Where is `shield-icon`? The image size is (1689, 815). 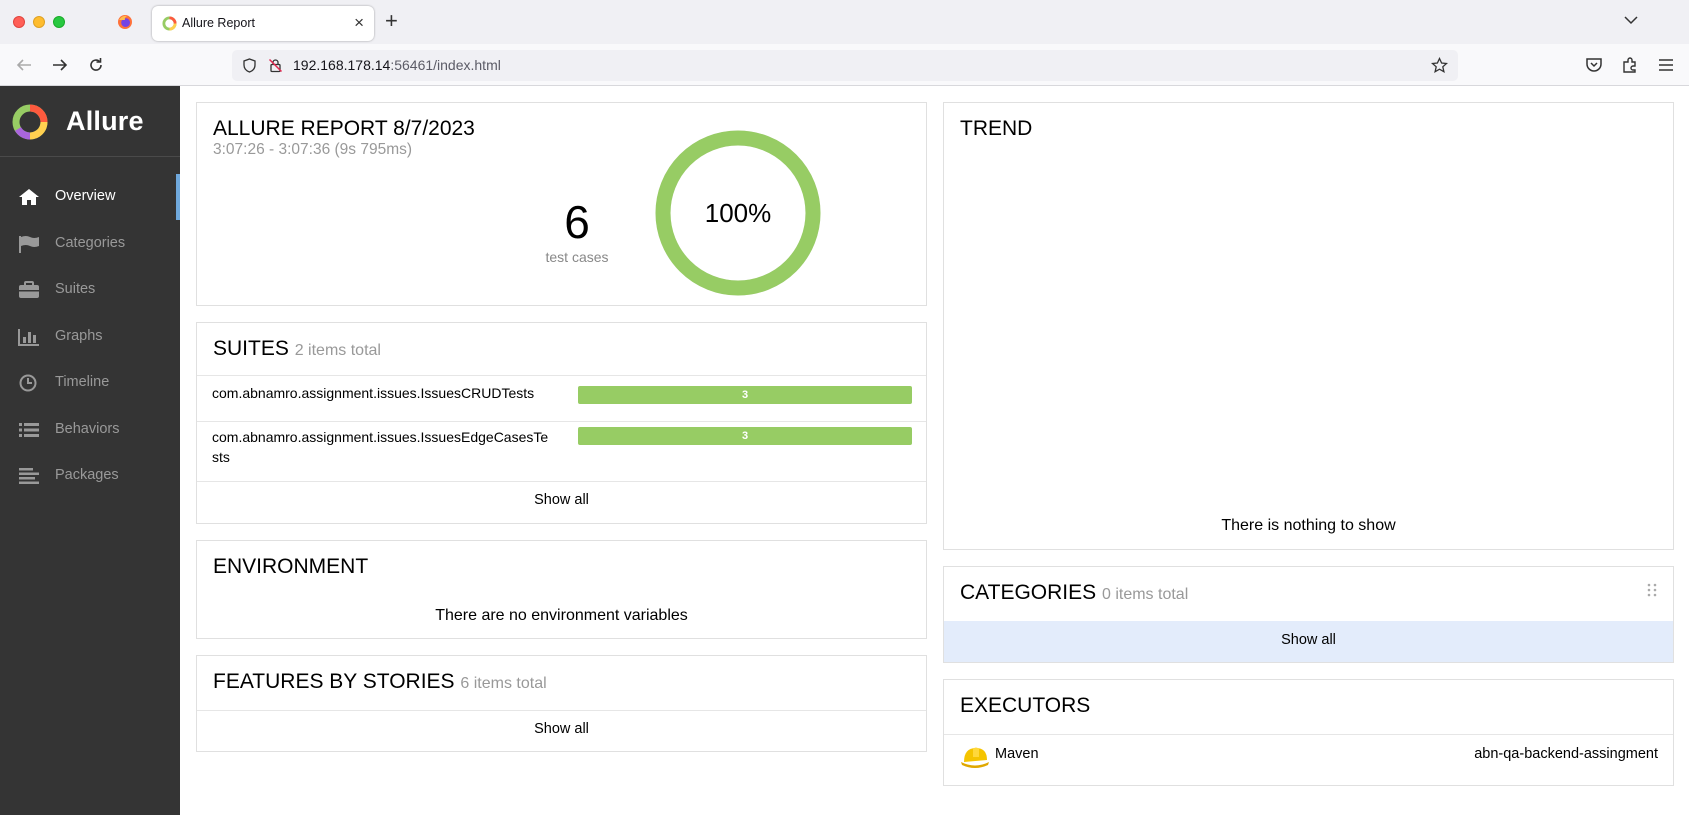 shield-icon is located at coordinates (249, 65).